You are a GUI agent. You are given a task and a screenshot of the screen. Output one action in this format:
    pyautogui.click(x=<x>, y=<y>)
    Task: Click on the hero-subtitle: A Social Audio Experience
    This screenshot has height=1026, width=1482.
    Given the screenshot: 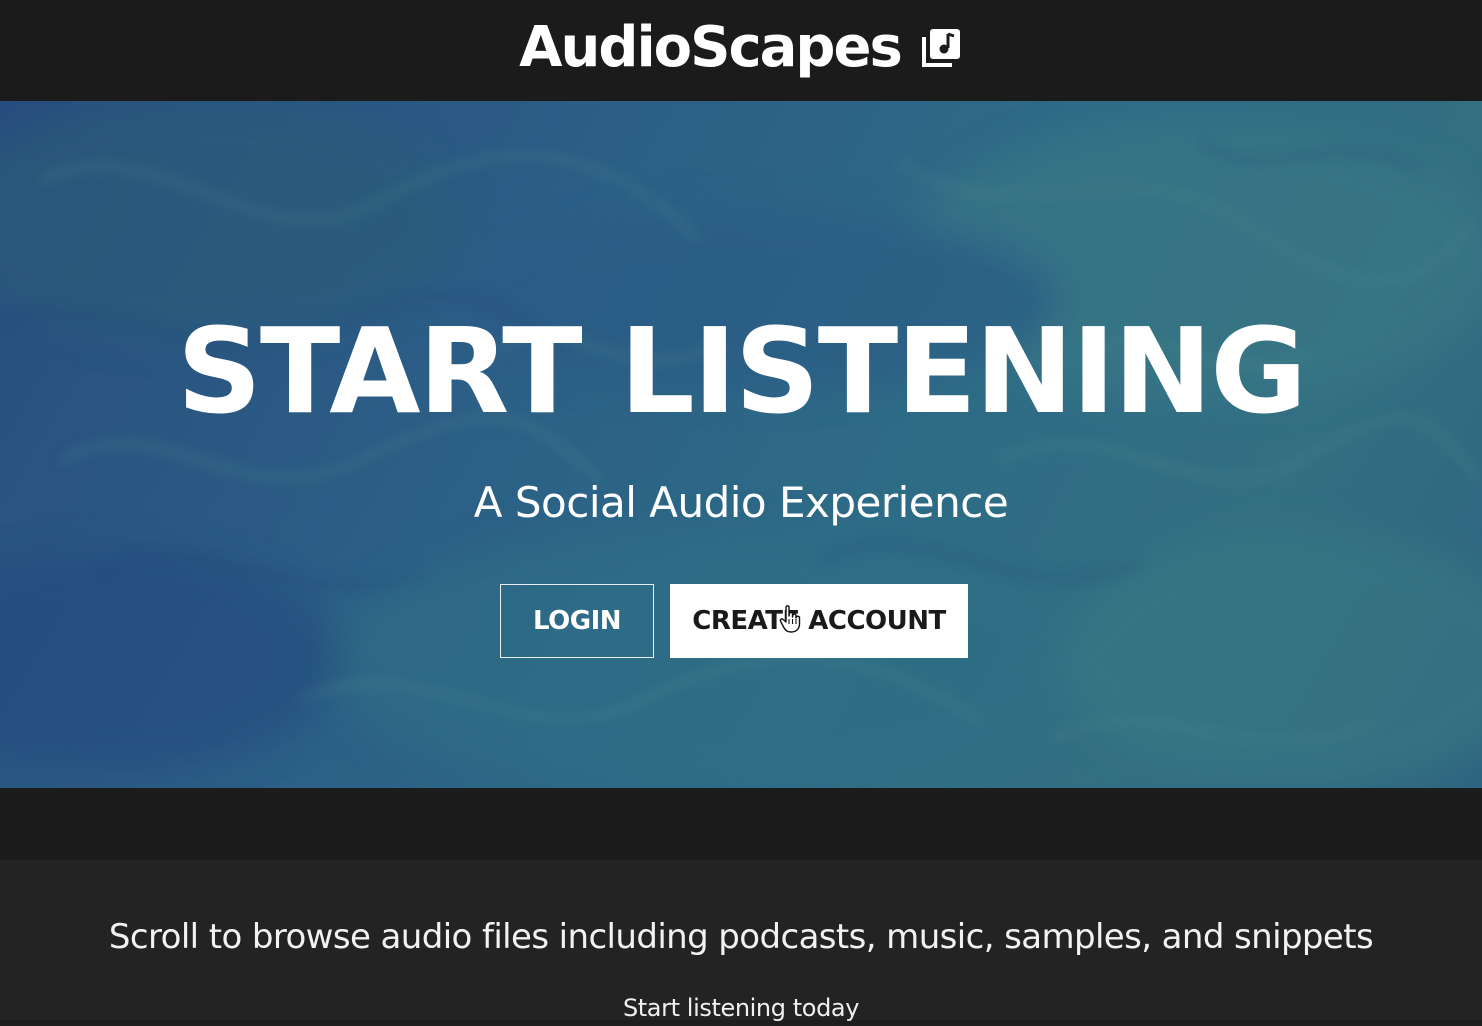 What is the action you would take?
    pyautogui.click(x=741, y=502)
    